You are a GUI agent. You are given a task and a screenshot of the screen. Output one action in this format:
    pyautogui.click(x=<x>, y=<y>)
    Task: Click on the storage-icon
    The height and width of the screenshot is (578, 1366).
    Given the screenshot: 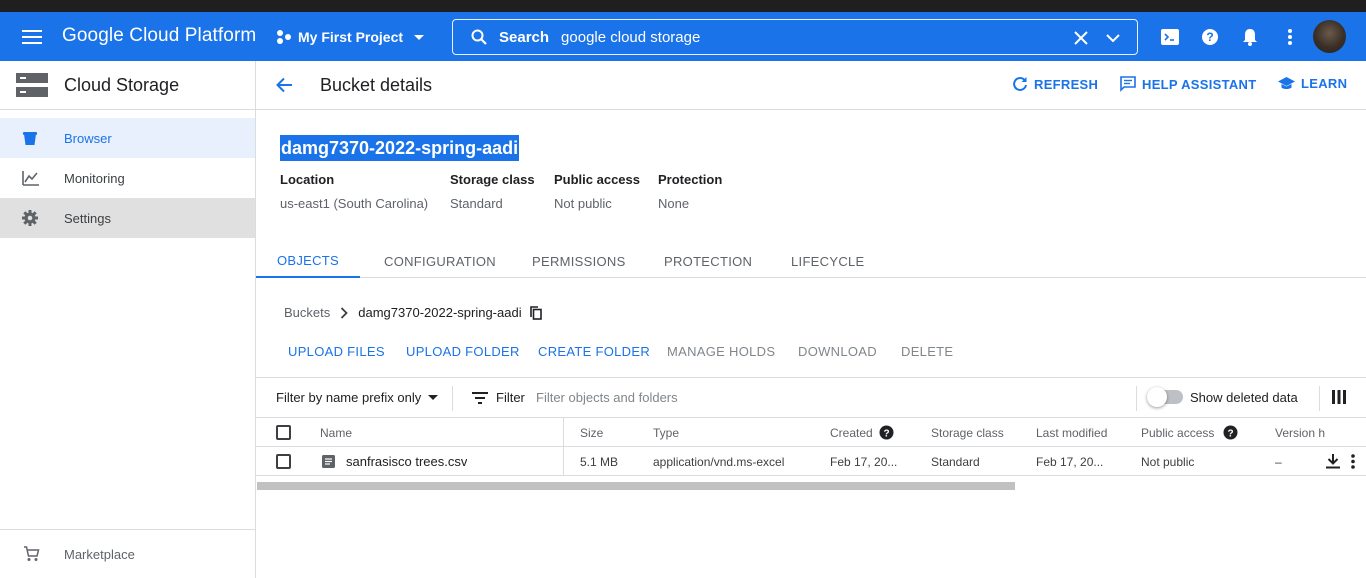 What is the action you would take?
    pyautogui.click(x=32, y=85)
    